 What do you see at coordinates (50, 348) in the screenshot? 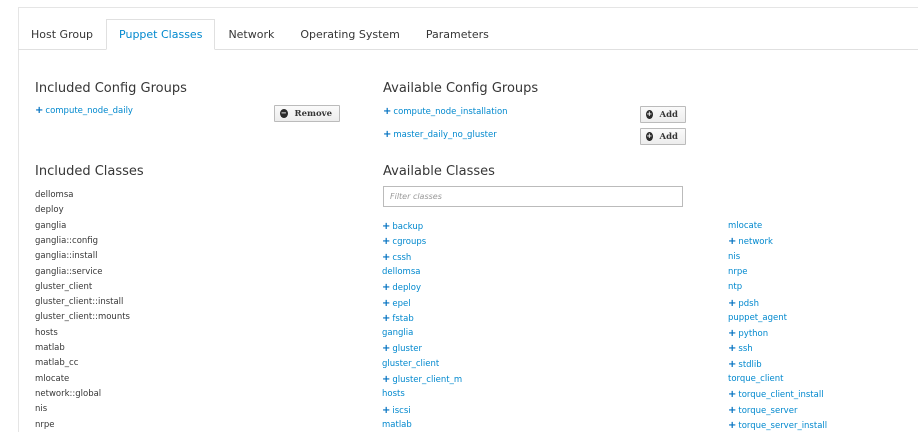
I see `included-class-item: matlab` at bounding box center [50, 348].